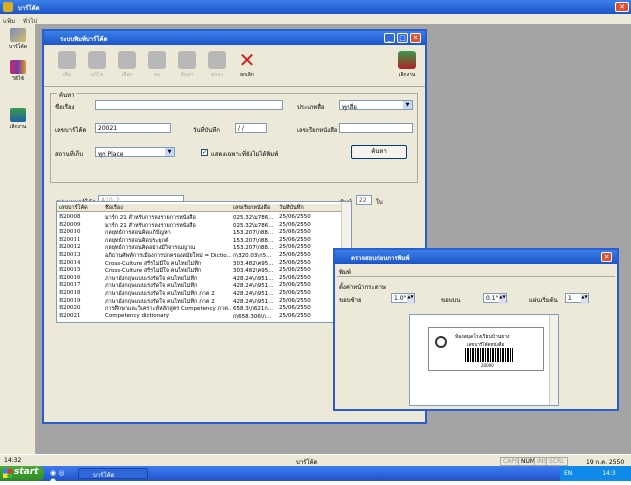  I want to click on table-cell: B20018, so click(70, 293).